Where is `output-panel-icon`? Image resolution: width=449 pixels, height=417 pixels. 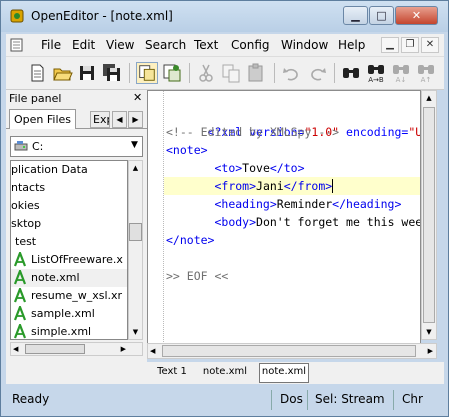
output-panel-icon is located at coordinates (172, 73).